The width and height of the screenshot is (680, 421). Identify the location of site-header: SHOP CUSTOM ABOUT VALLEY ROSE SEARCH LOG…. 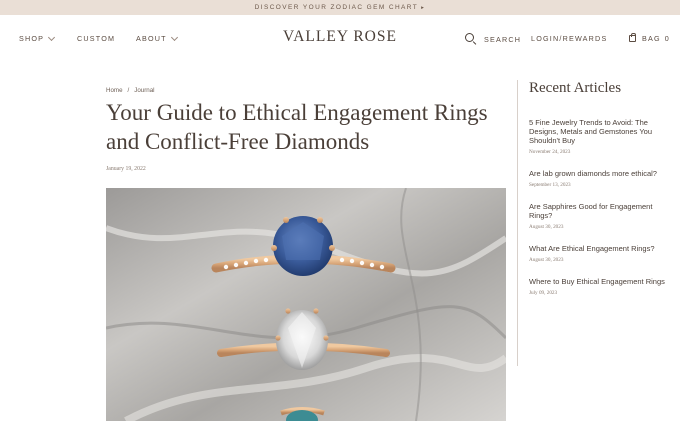
(340, 39).